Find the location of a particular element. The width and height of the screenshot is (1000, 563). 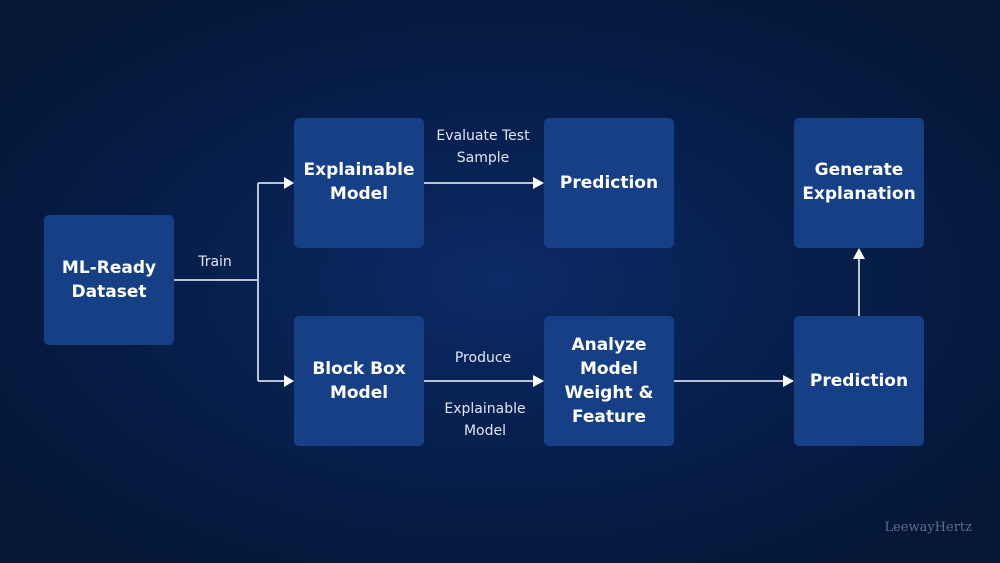

watermark-logo: LeewayHertz is located at coordinates (928, 527).